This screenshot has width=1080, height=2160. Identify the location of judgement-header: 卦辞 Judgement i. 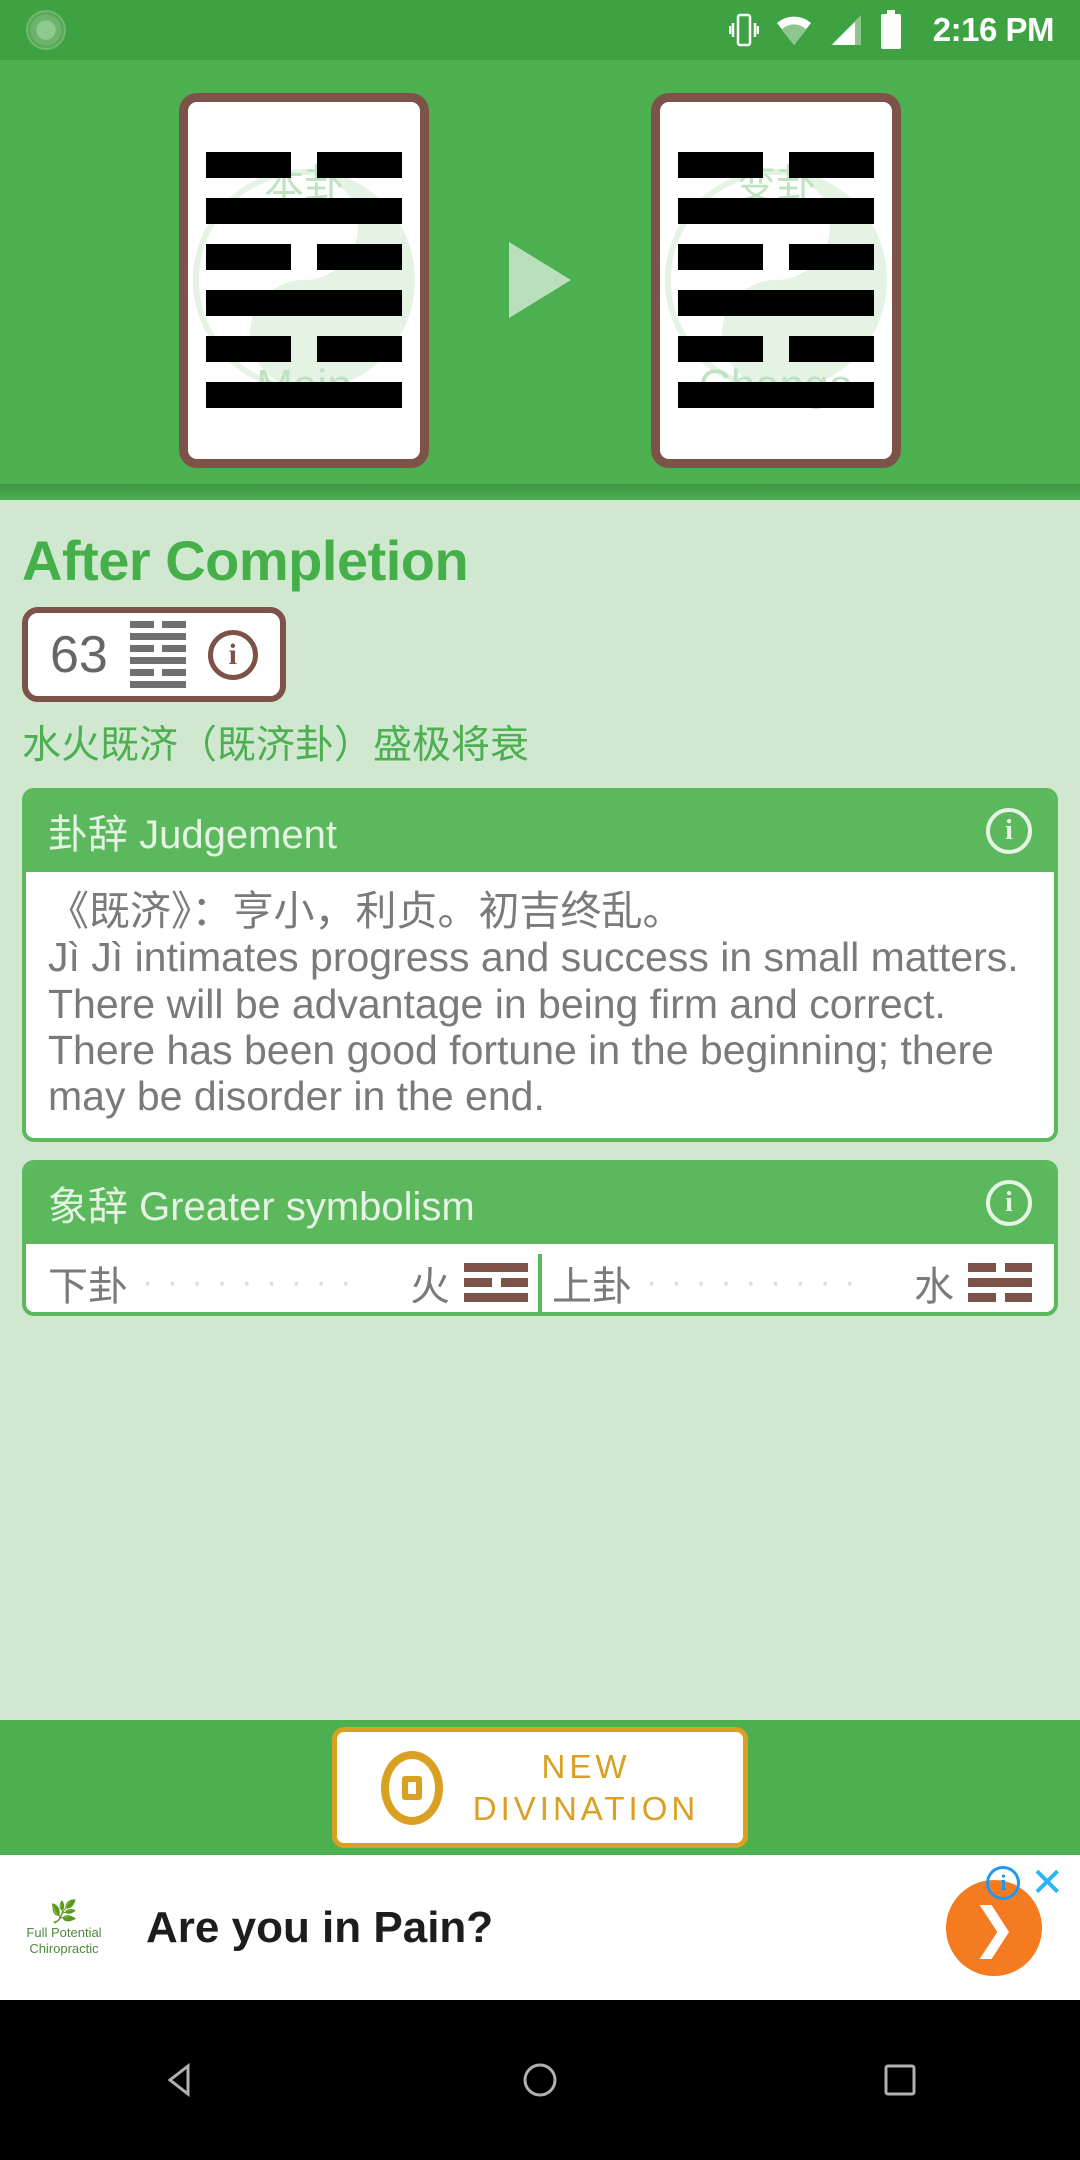
(540, 832).